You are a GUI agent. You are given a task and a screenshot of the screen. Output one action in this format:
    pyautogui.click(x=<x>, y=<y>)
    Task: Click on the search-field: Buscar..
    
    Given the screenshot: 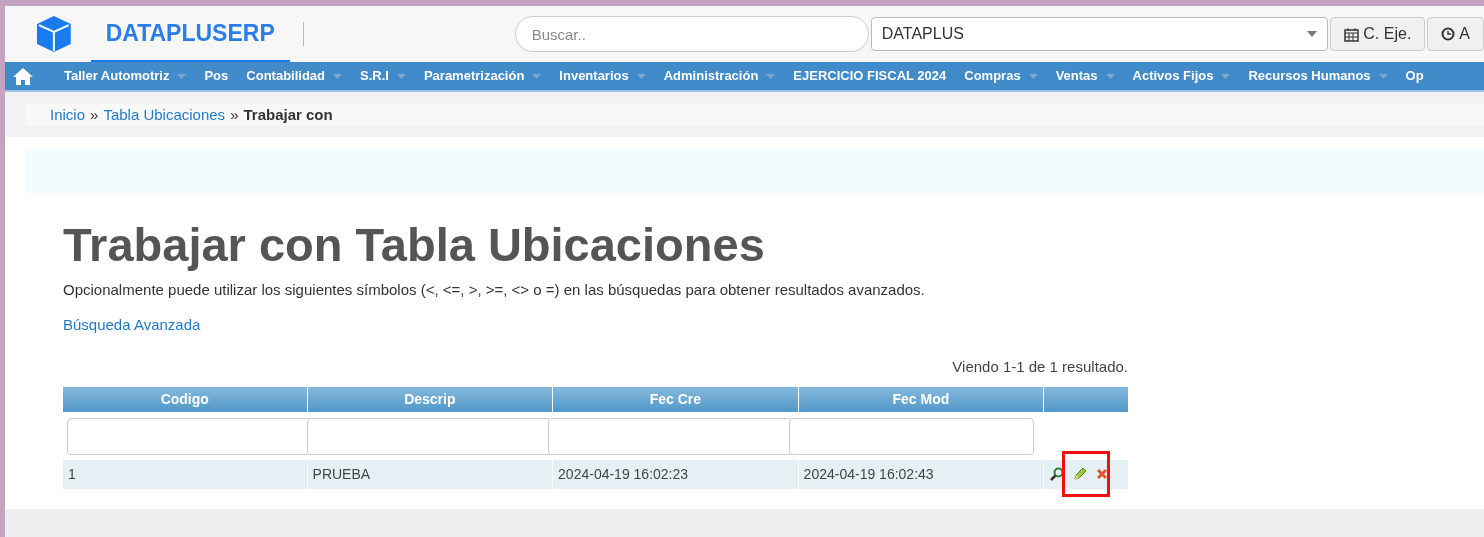 What is the action you would take?
    pyautogui.click(x=691, y=34)
    